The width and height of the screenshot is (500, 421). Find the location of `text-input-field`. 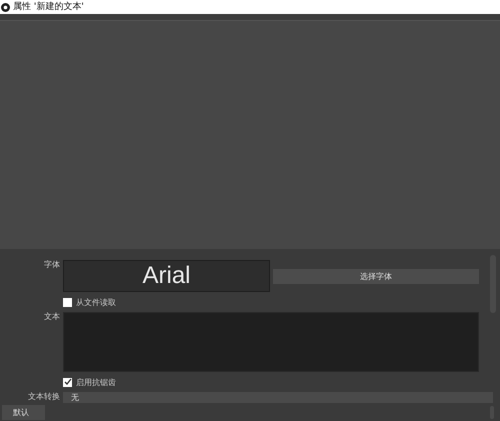

text-input-field is located at coordinates (271, 342).